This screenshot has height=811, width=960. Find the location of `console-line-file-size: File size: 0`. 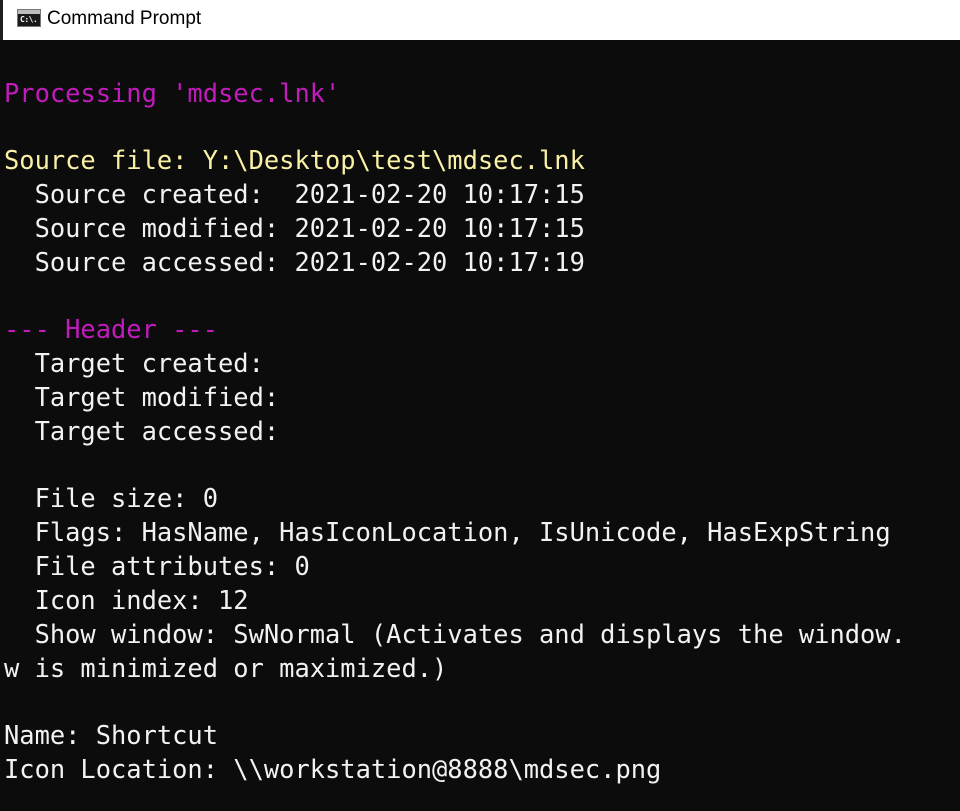

console-line-file-size: File size: 0 is located at coordinates (111, 498).